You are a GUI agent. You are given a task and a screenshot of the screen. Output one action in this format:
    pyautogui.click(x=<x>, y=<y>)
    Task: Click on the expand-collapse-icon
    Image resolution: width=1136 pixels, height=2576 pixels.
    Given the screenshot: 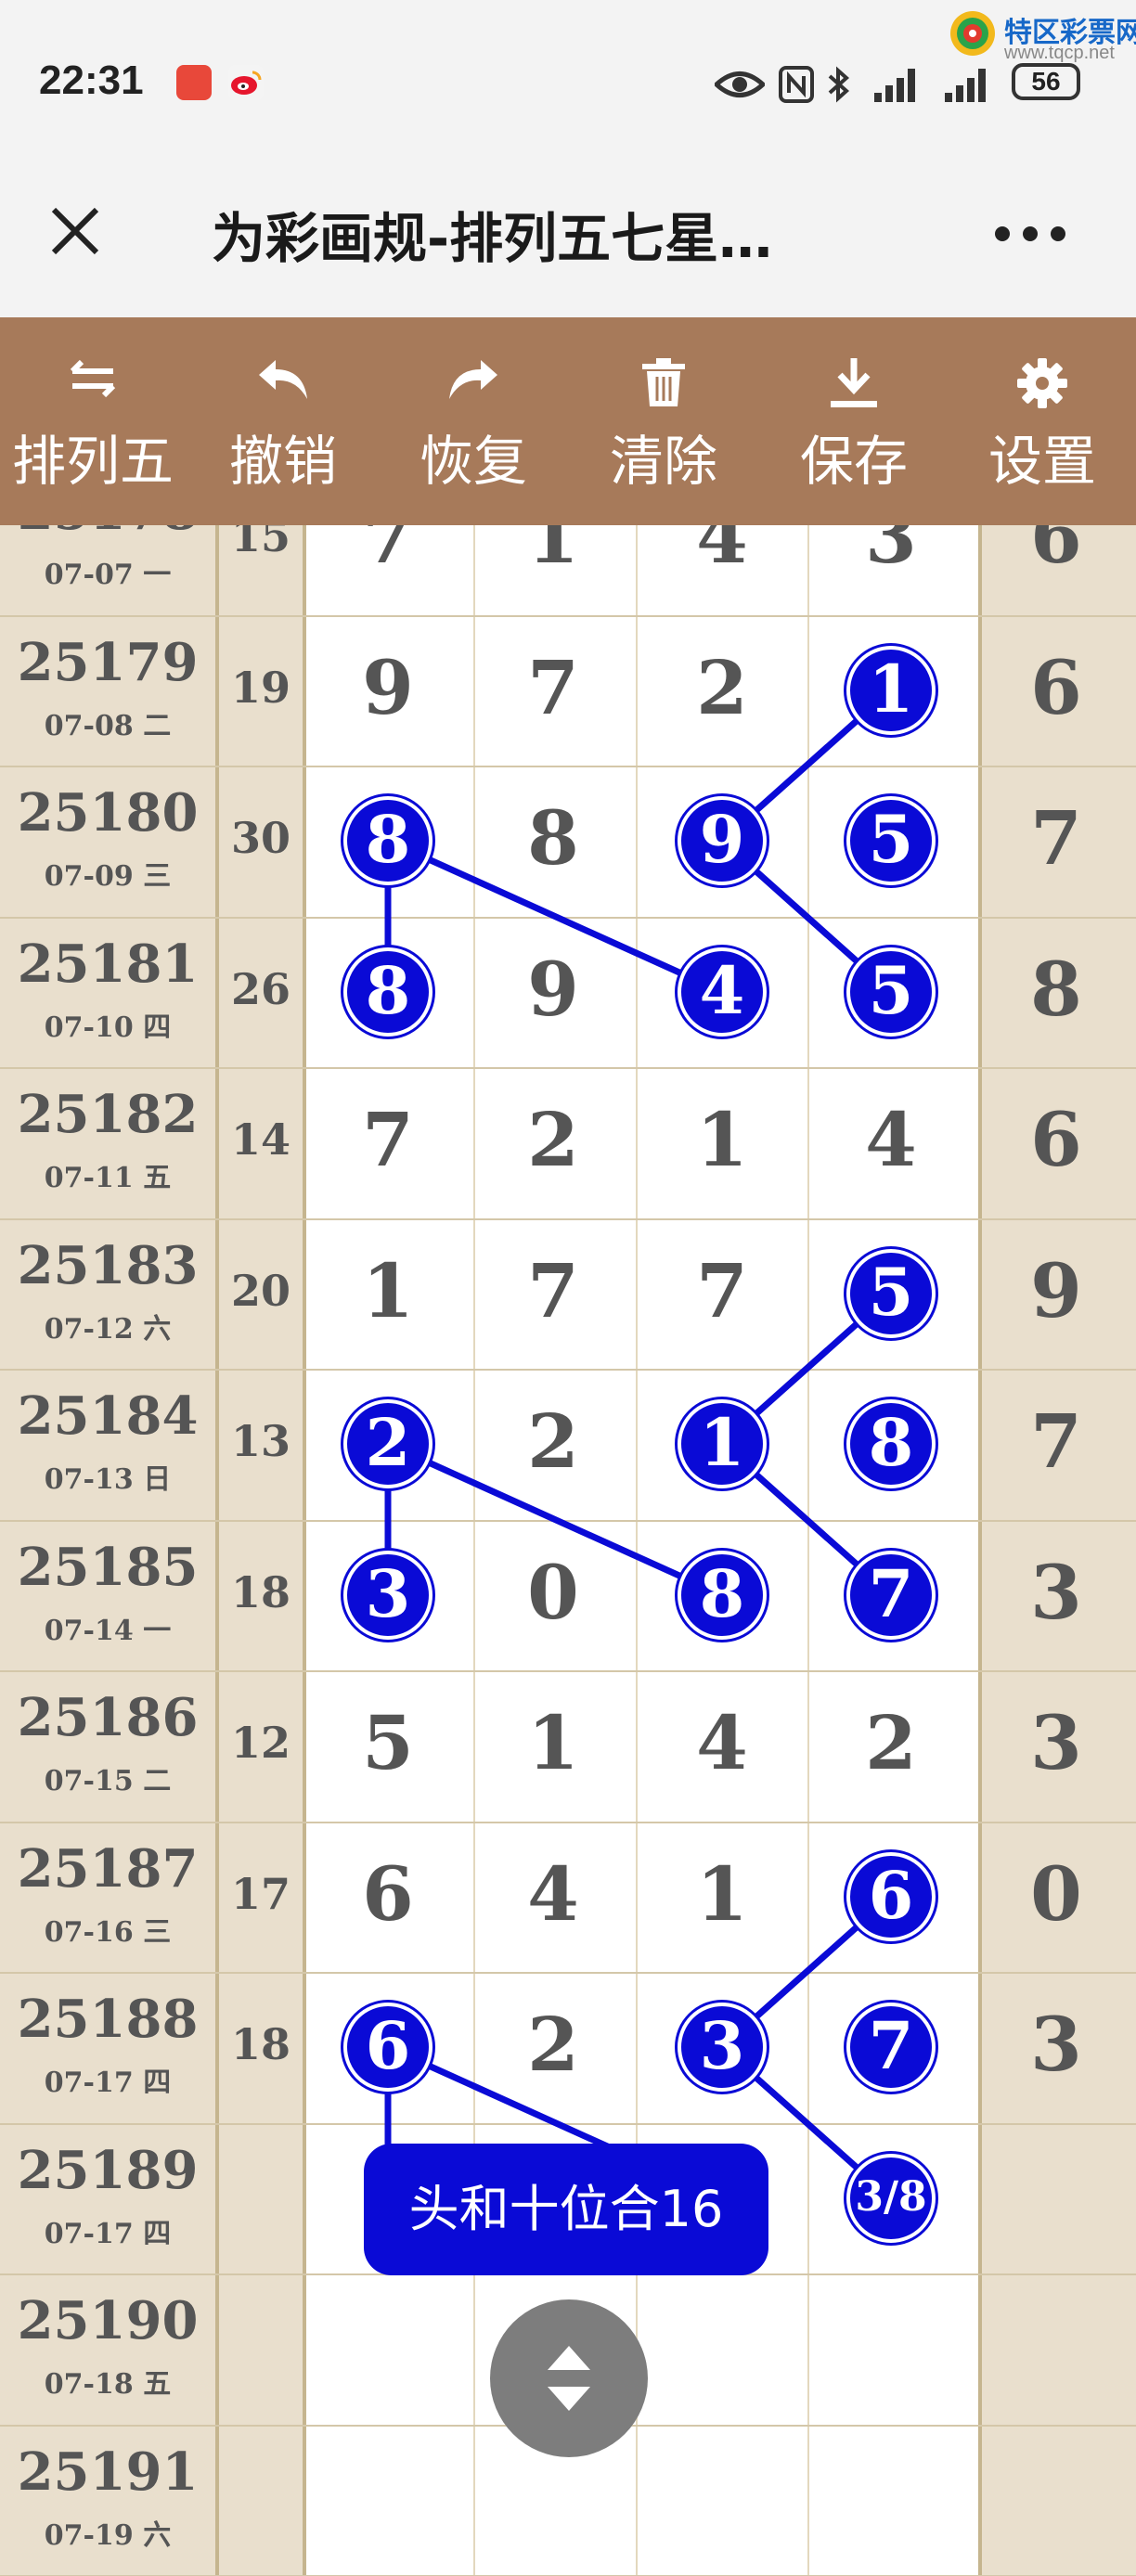 What is the action you would take?
    pyautogui.click(x=569, y=2378)
    